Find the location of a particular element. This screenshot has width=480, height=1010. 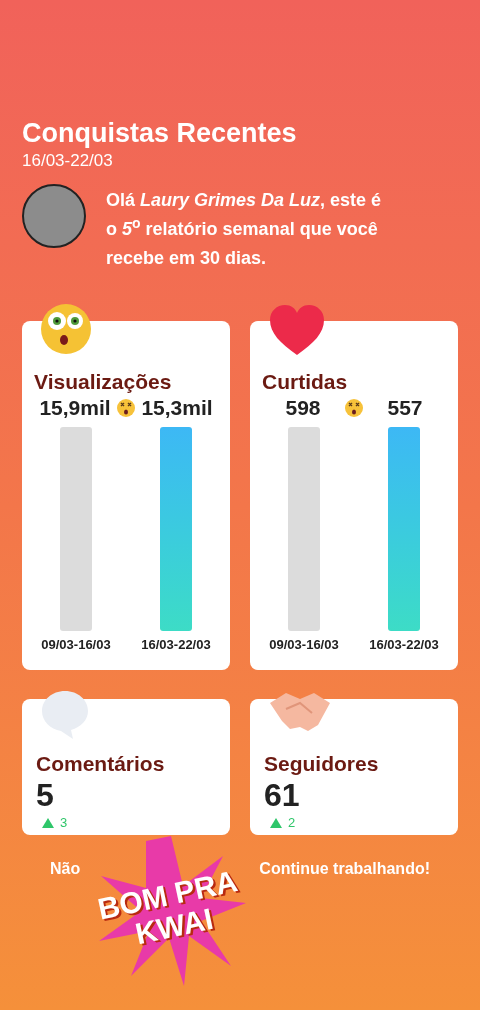

heart-icon is located at coordinates (297, 330).